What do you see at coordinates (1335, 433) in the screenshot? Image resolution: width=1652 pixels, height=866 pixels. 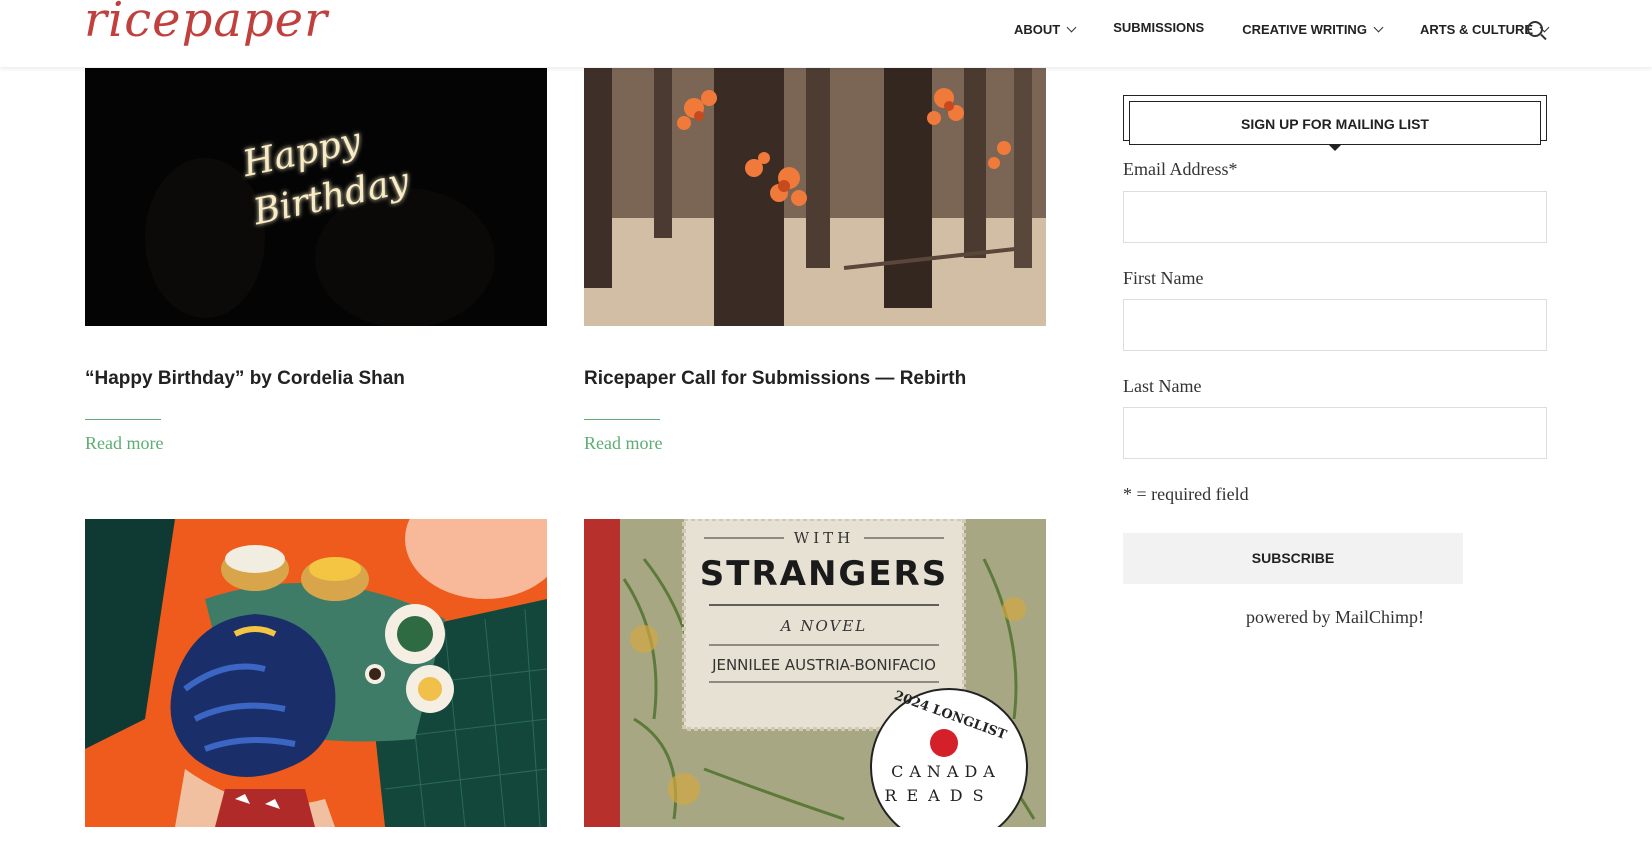 I see `last-name-field` at bounding box center [1335, 433].